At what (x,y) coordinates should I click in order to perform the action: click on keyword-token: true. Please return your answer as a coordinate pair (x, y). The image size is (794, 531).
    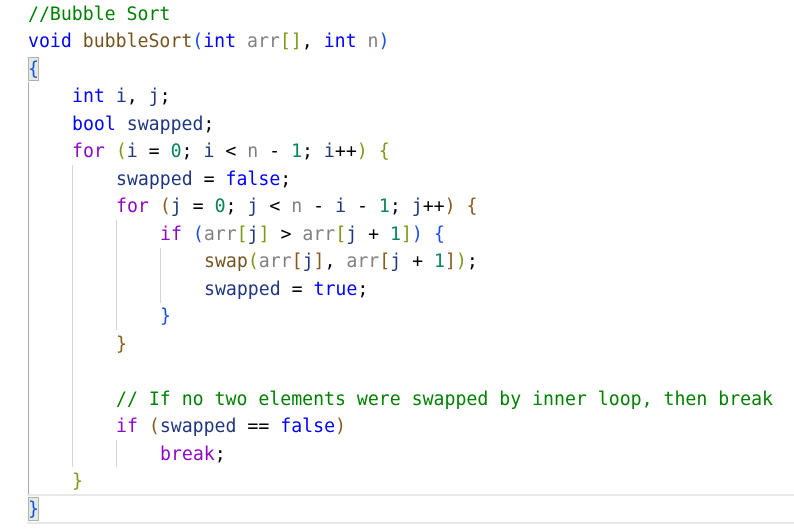
    Looking at the image, I should click on (335, 289).